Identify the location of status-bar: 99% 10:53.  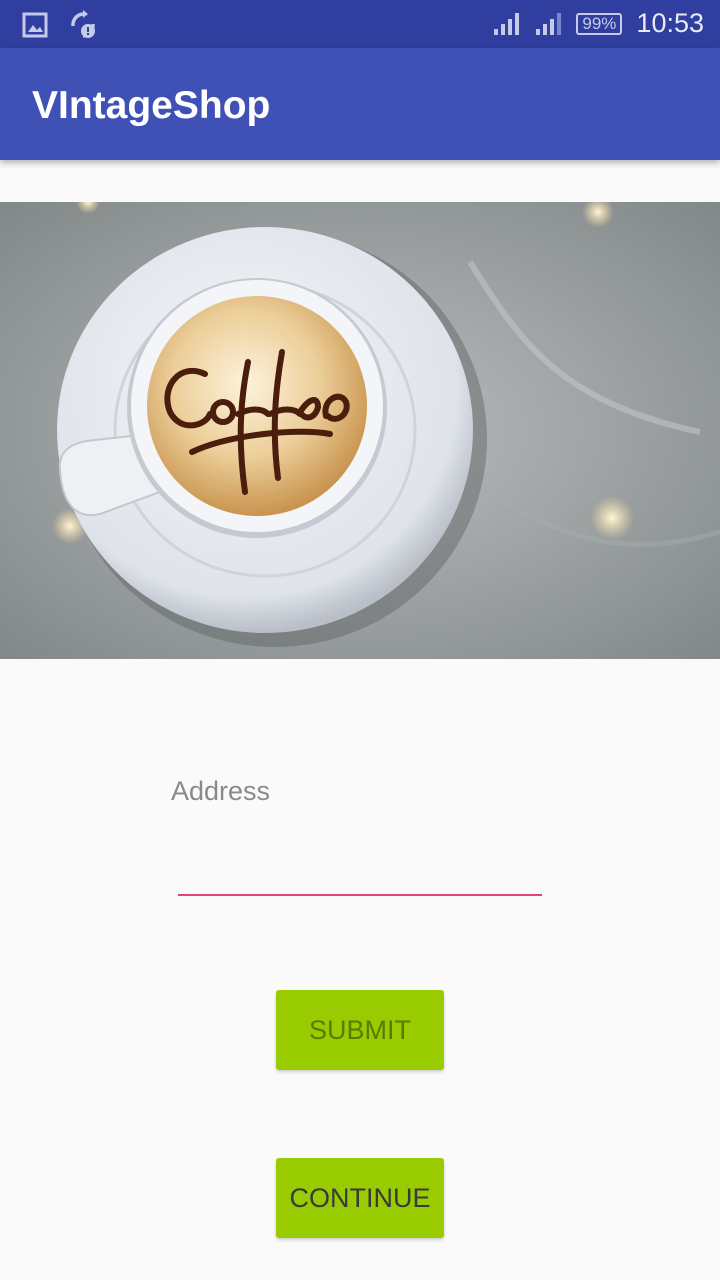
(360, 24).